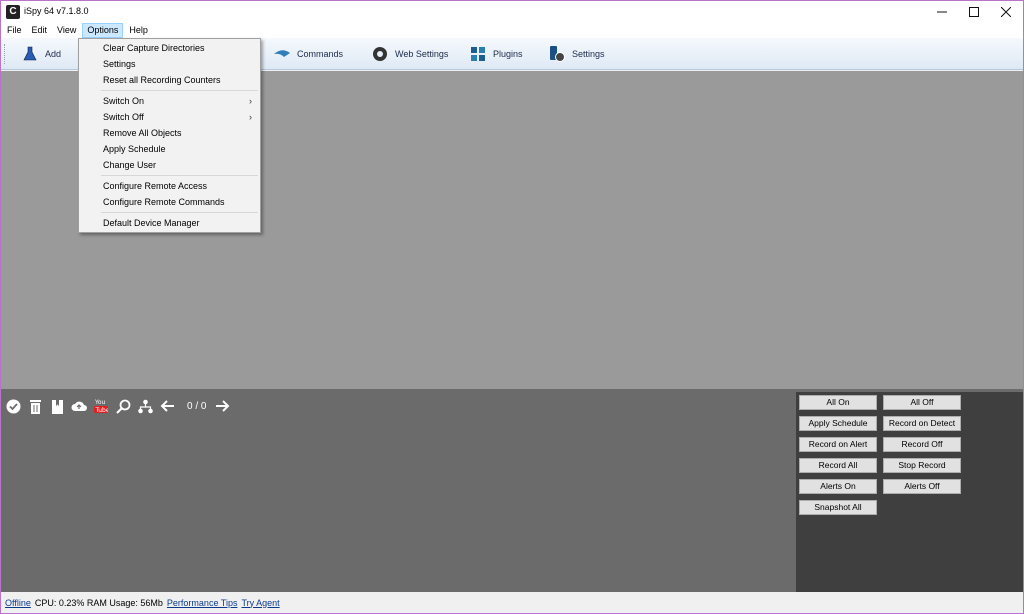 Image resolution: width=1024 pixels, height=614 pixels. I want to click on commands-button: Commands, so click(308, 54).